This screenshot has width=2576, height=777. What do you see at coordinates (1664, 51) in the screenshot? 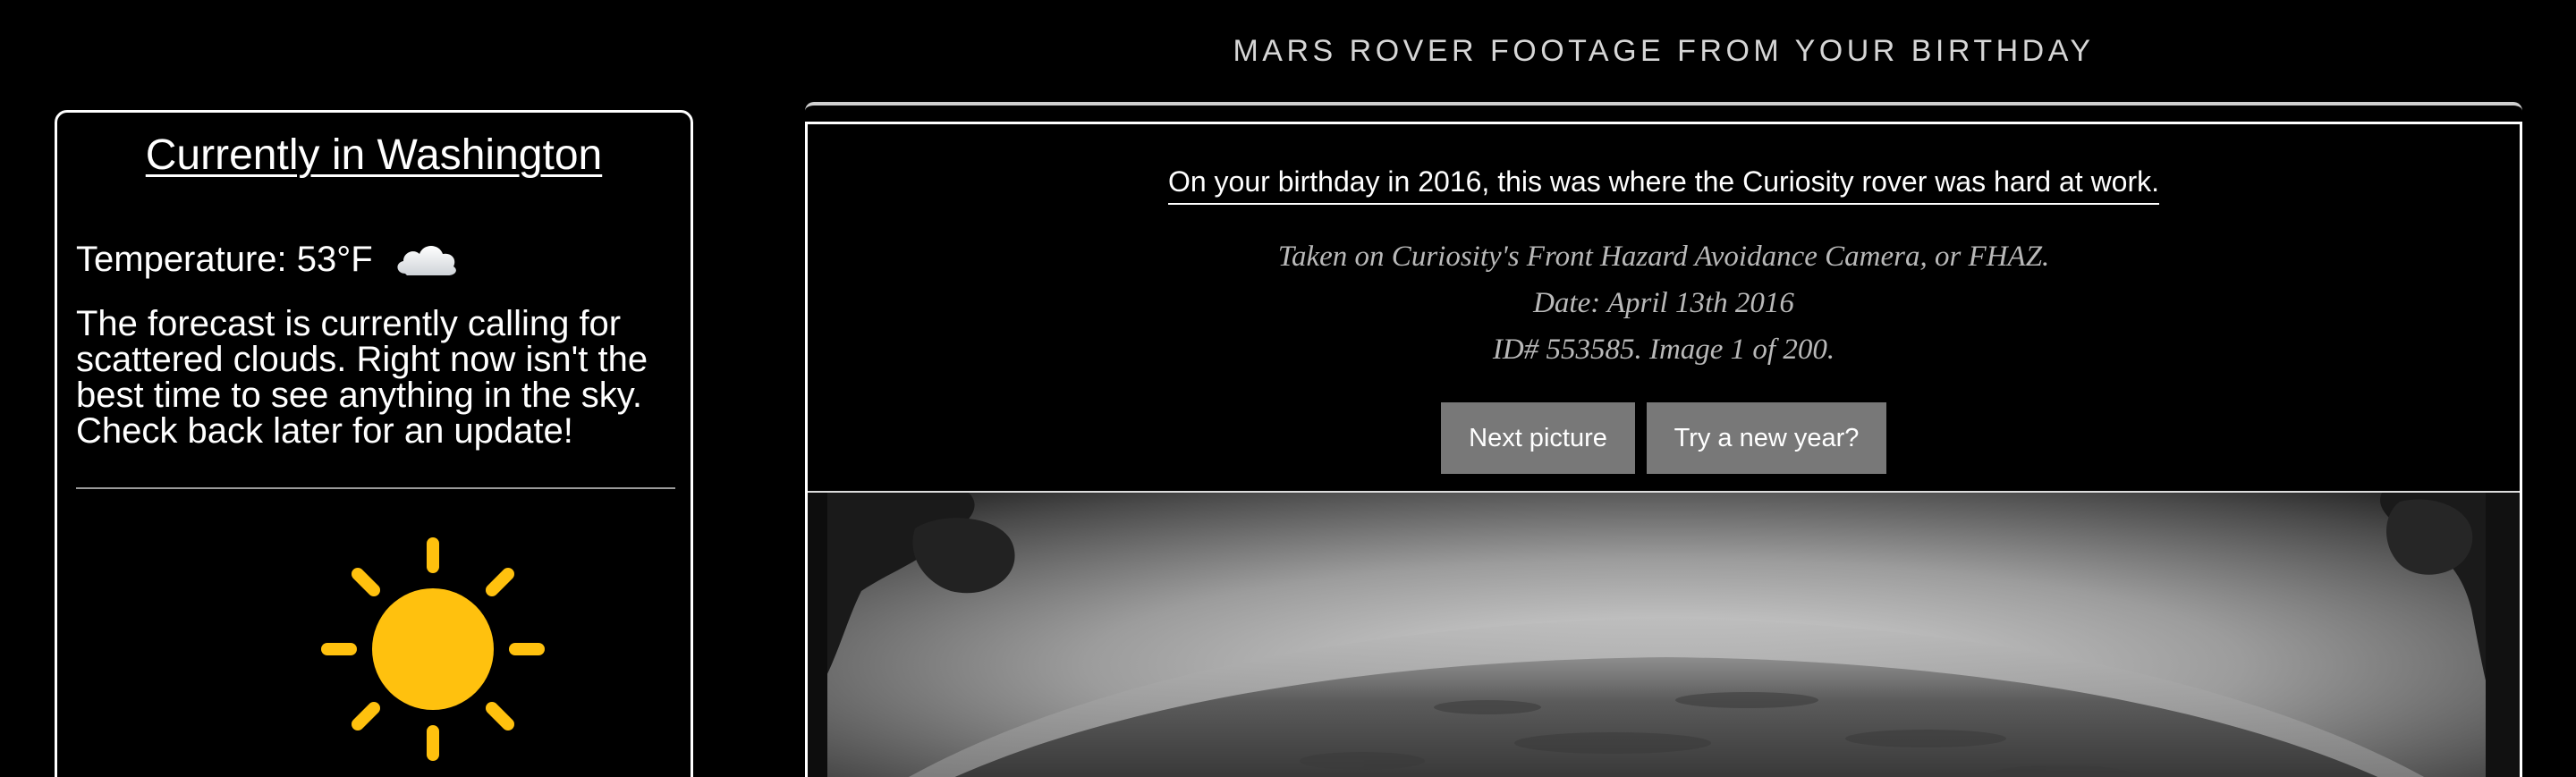
I see `mars-heading: MARS ROVER FOOTAGE FROM YOUR BIRTHDAY` at bounding box center [1664, 51].